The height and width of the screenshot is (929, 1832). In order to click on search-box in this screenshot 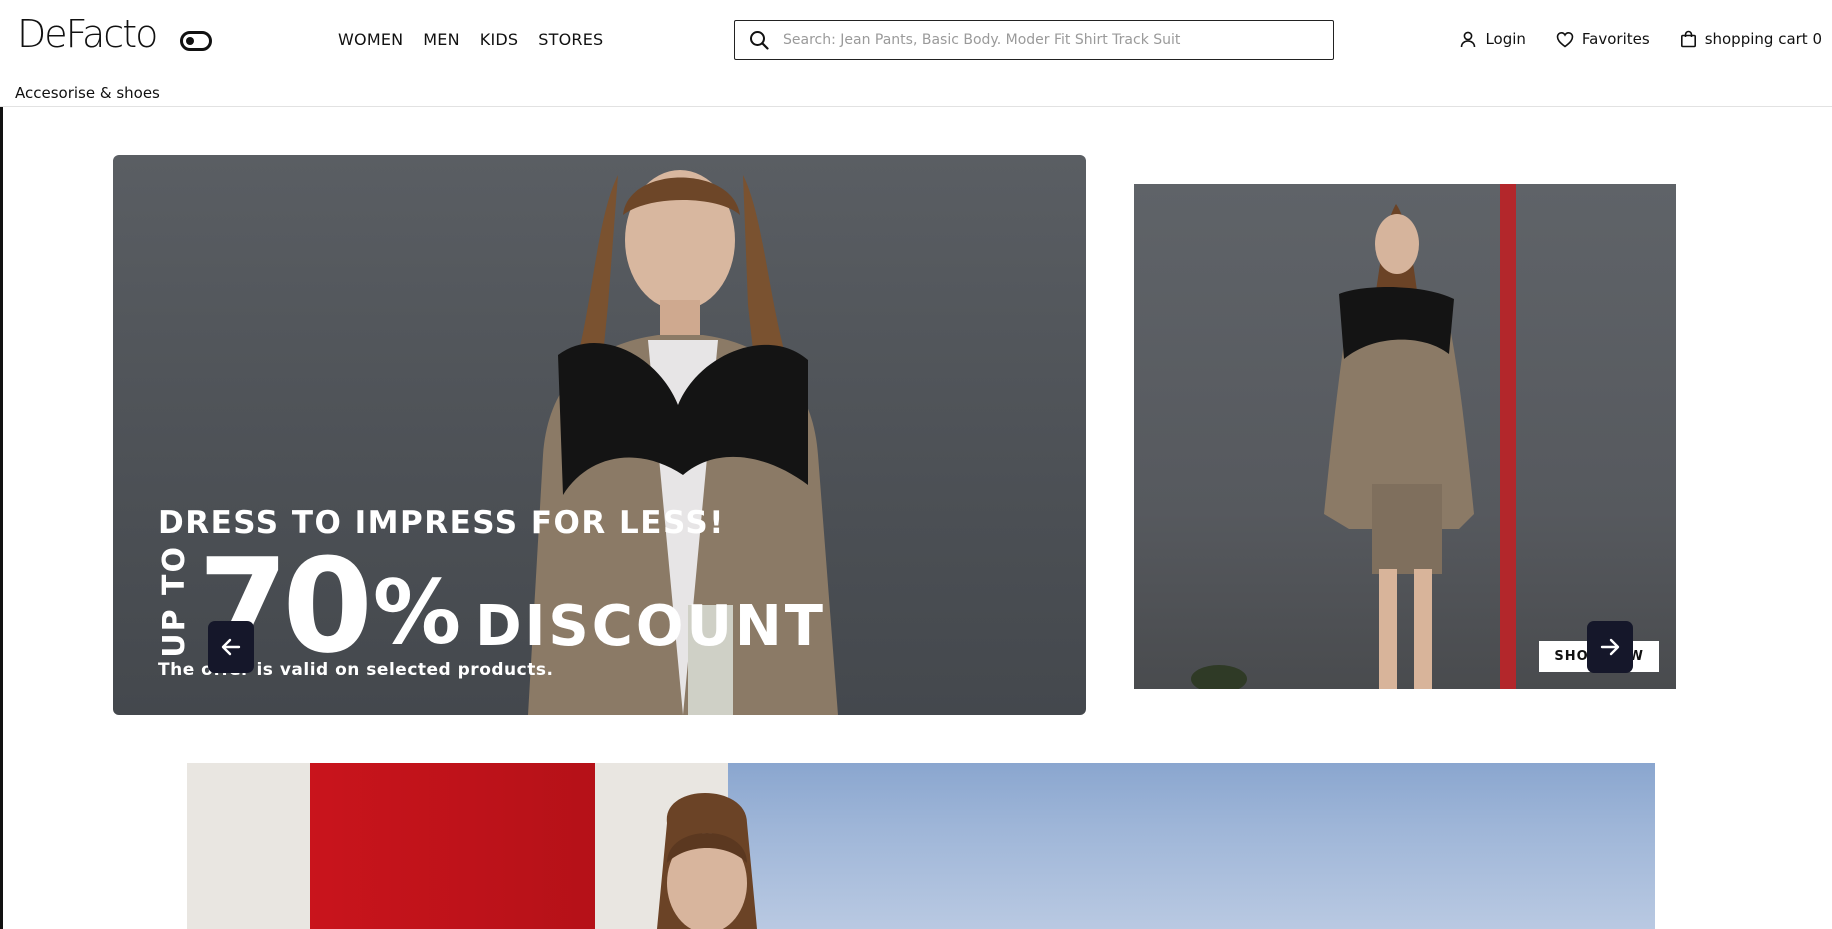, I will do `click(1034, 40)`.